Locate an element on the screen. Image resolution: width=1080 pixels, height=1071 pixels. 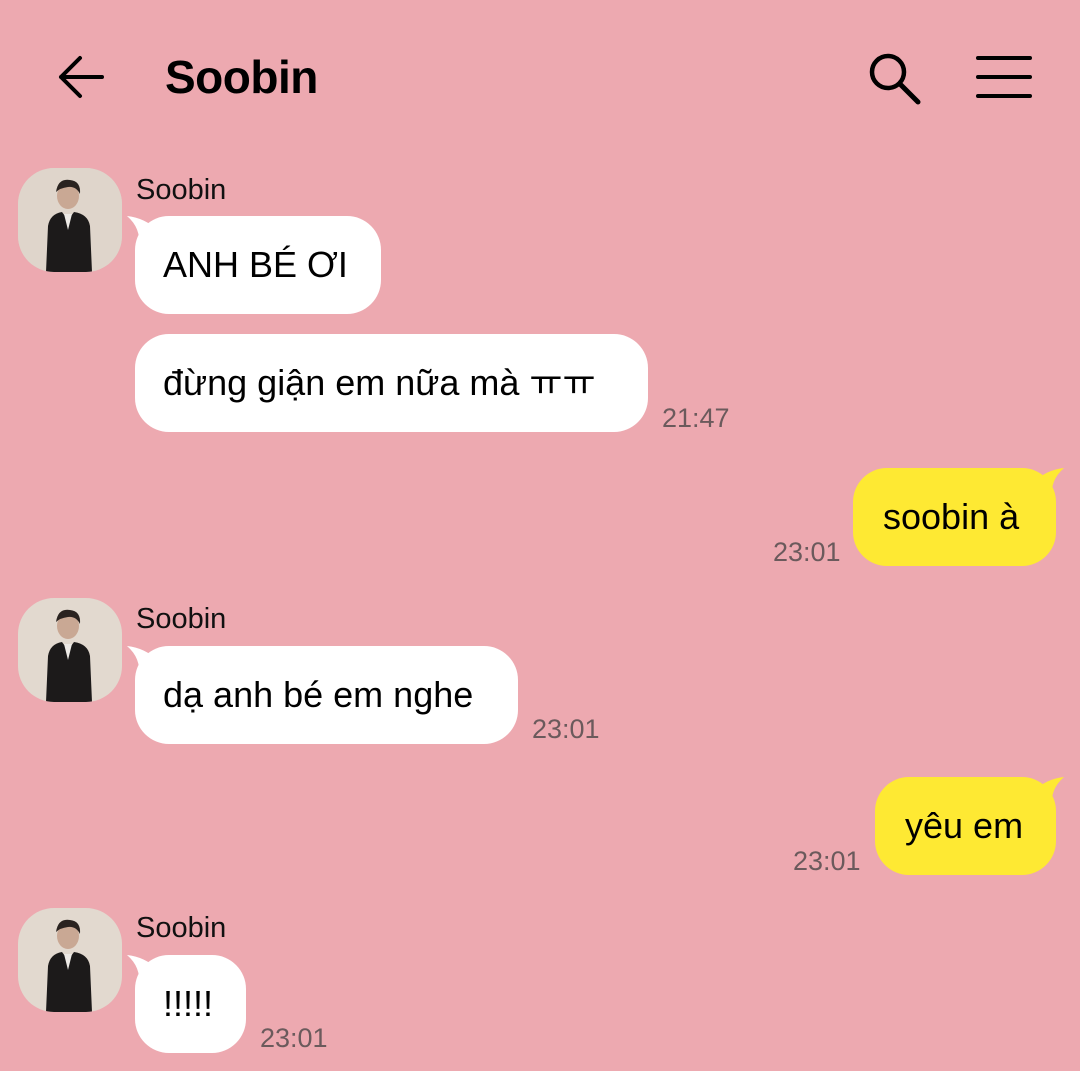
message-text: yêu em is located at coordinates (964, 825).